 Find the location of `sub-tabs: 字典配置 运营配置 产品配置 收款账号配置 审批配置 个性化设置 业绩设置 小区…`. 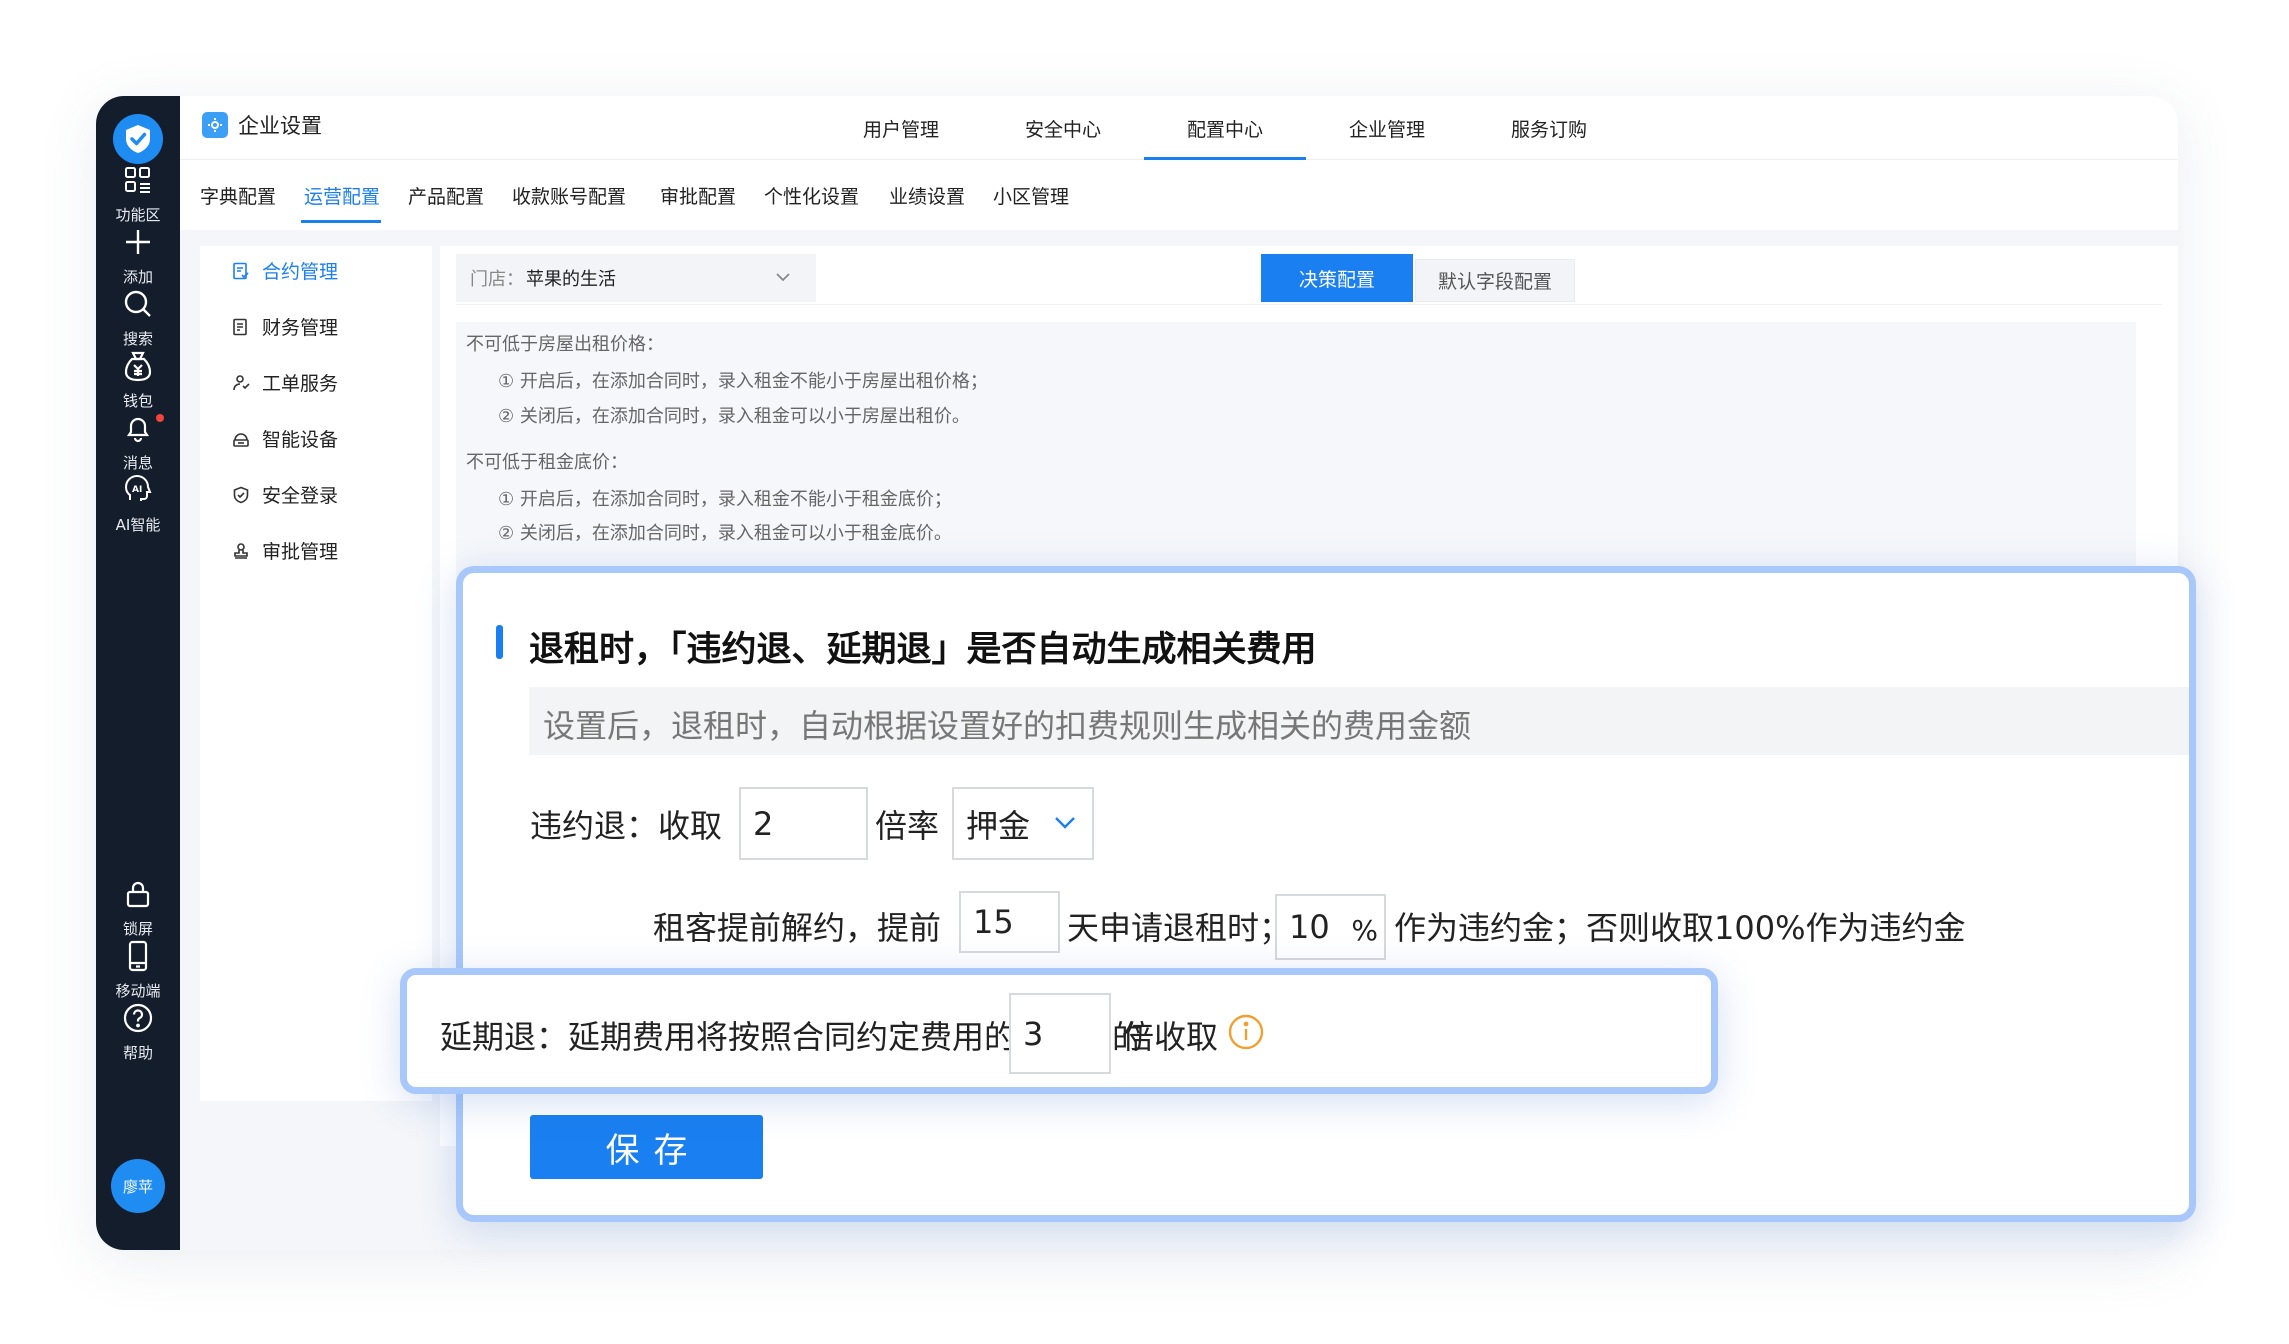

sub-tabs: 字典配置 运营配置 产品配置 收款账号配置 审批配置 个性化设置 业绩设置 小区… is located at coordinates (1179, 195).